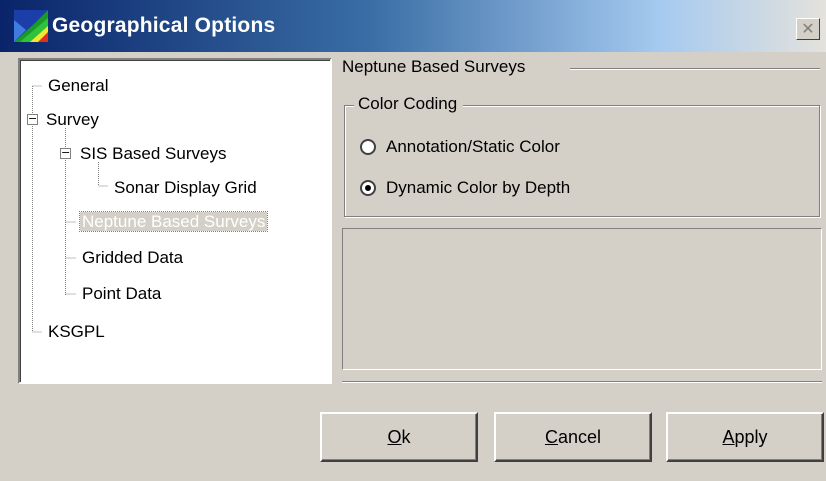 This screenshot has width=826, height=481. I want to click on tree-item-gridded-data: Gridded Data, so click(132, 258).